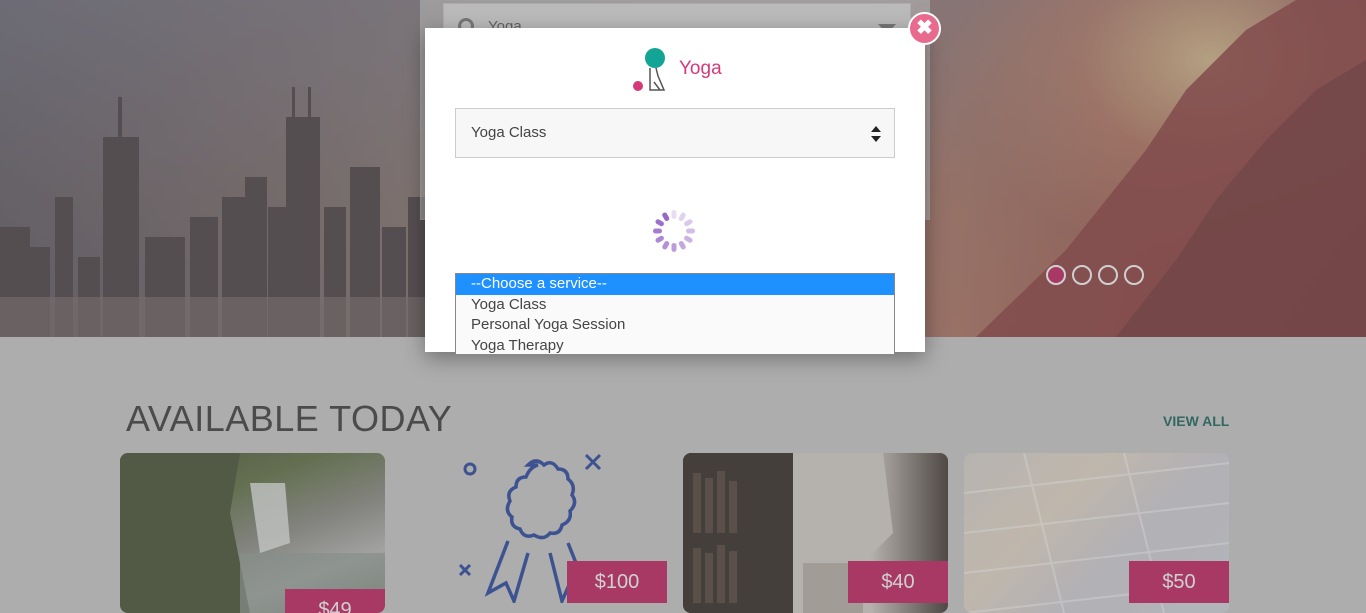 This screenshot has height=613, width=1366. I want to click on service-option: --Choose a service--, so click(675, 284).